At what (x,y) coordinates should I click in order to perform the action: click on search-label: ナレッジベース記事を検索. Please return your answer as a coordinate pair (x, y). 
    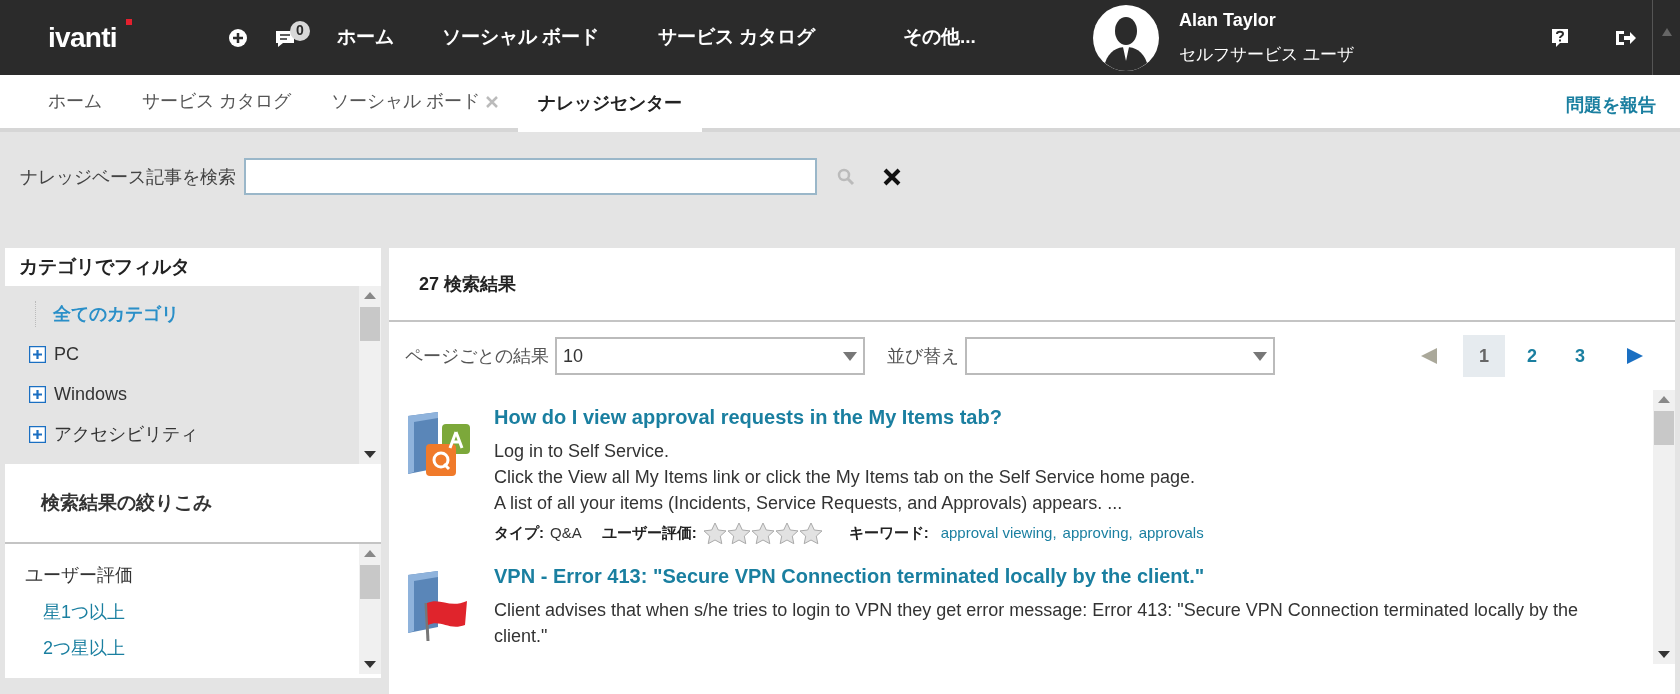
    Looking at the image, I should click on (128, 177).